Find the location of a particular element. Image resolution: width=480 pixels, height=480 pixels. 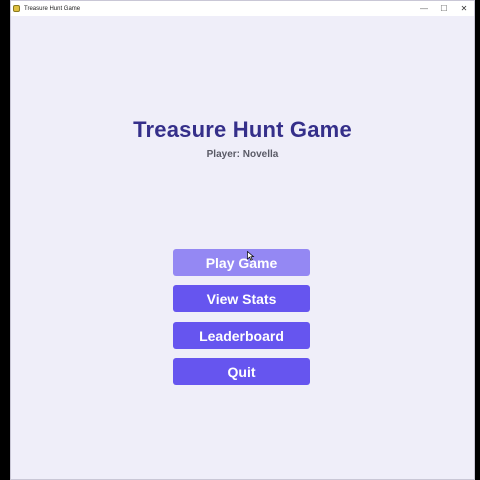

quit-button: Quit is located at coordinates (241, 371).